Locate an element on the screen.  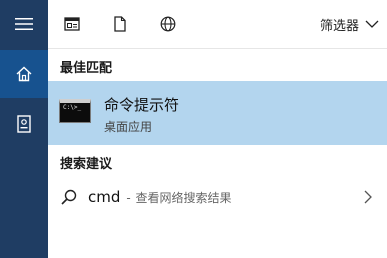
hamburger-menu-icon is located at coordinates (24, 24).